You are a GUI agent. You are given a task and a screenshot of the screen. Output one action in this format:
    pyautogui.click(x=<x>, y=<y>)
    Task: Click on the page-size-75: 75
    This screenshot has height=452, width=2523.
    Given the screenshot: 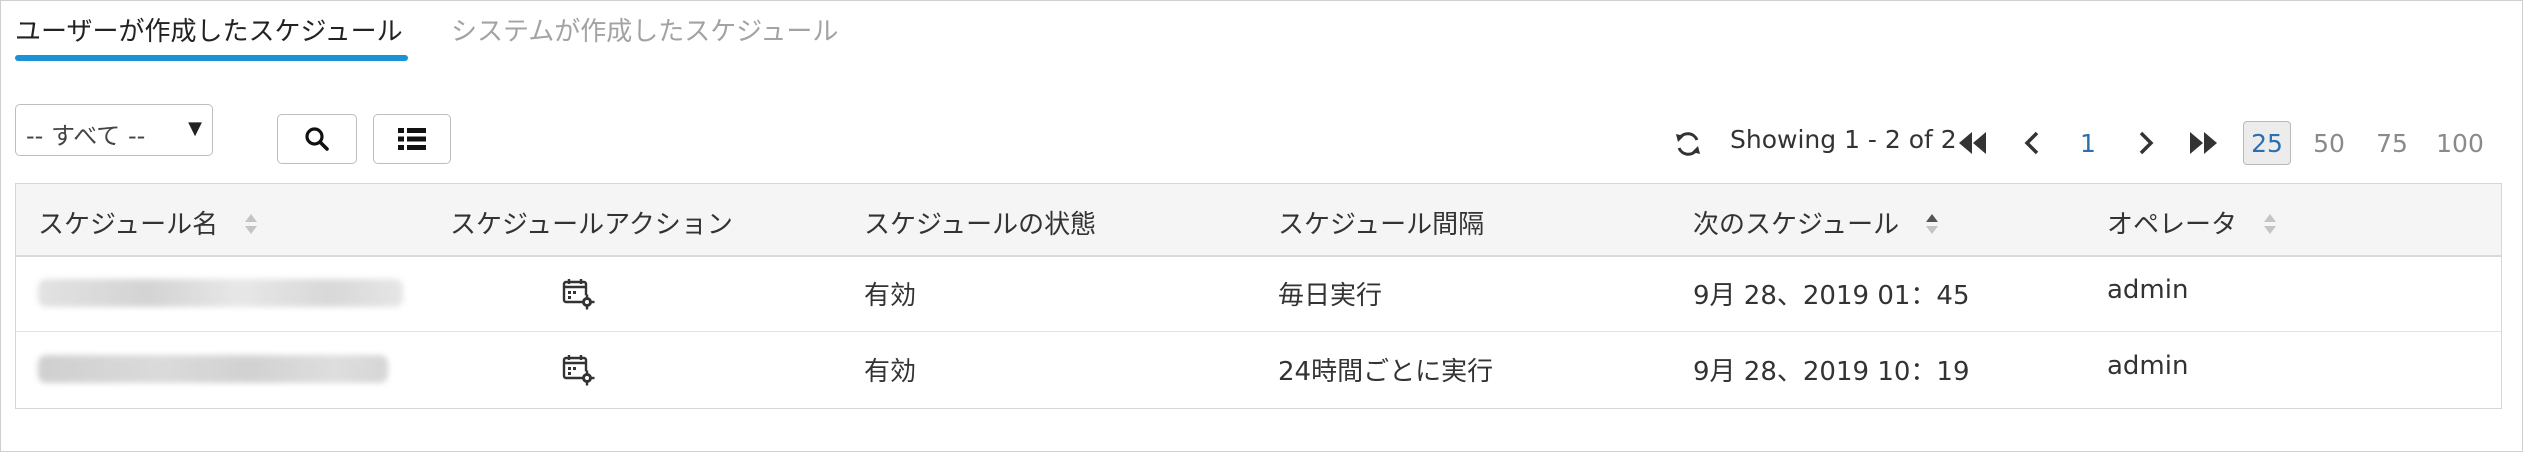 What is the action you would take?
    pyautogui.click(x=2392, y=143)
    